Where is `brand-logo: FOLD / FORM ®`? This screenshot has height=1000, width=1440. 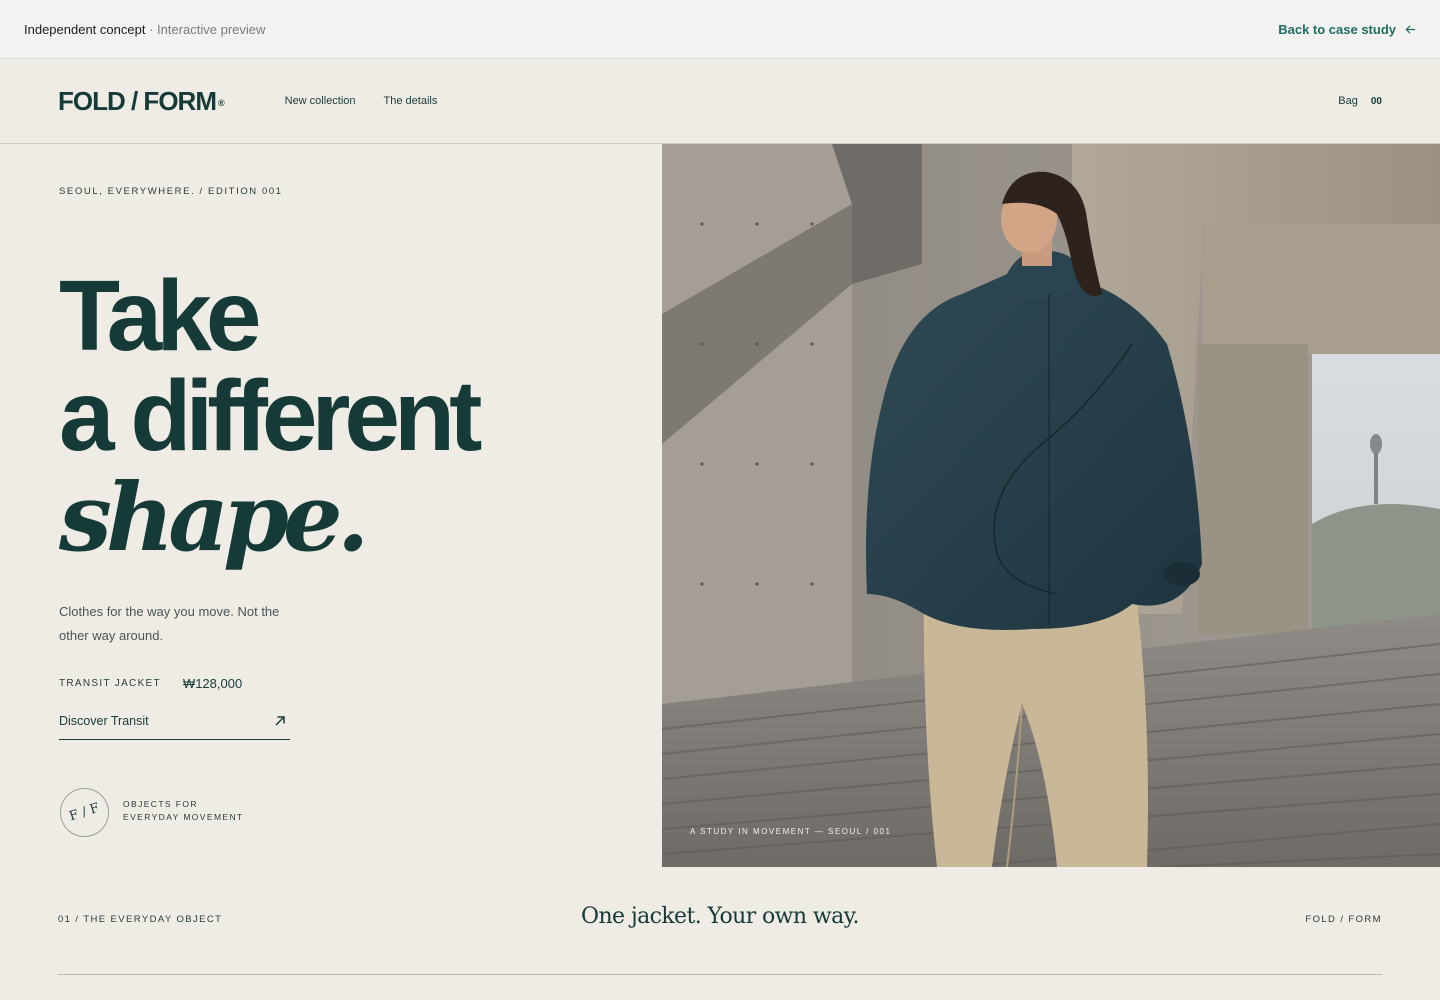 brand-logo: FOLD / FORM ® is located at coordinates (141, 101).